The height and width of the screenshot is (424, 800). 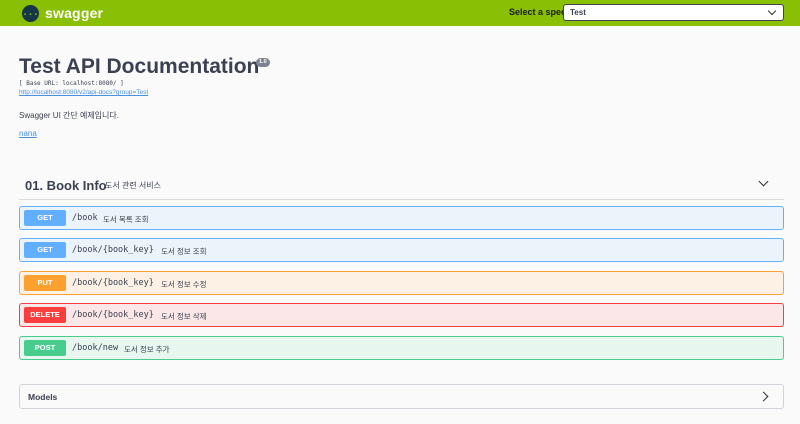 I want to click on operation-summary: 도서 정보 삭제, so click(x=184, y=316).